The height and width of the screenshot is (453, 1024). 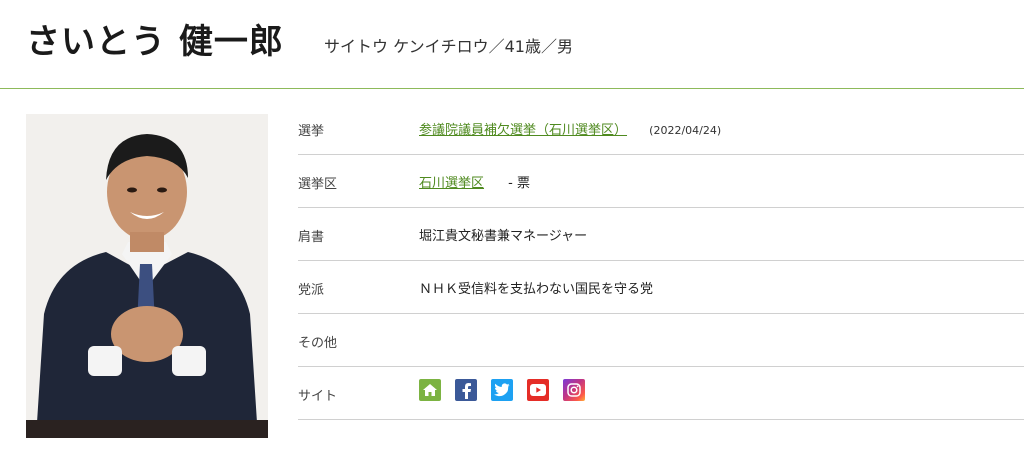 What do you see at coordinates (536, 289) in the screenshot?
I see `party-value: ＮＨＫ受信料を支払わない国民を守る党` at bounding box center [536, 289].